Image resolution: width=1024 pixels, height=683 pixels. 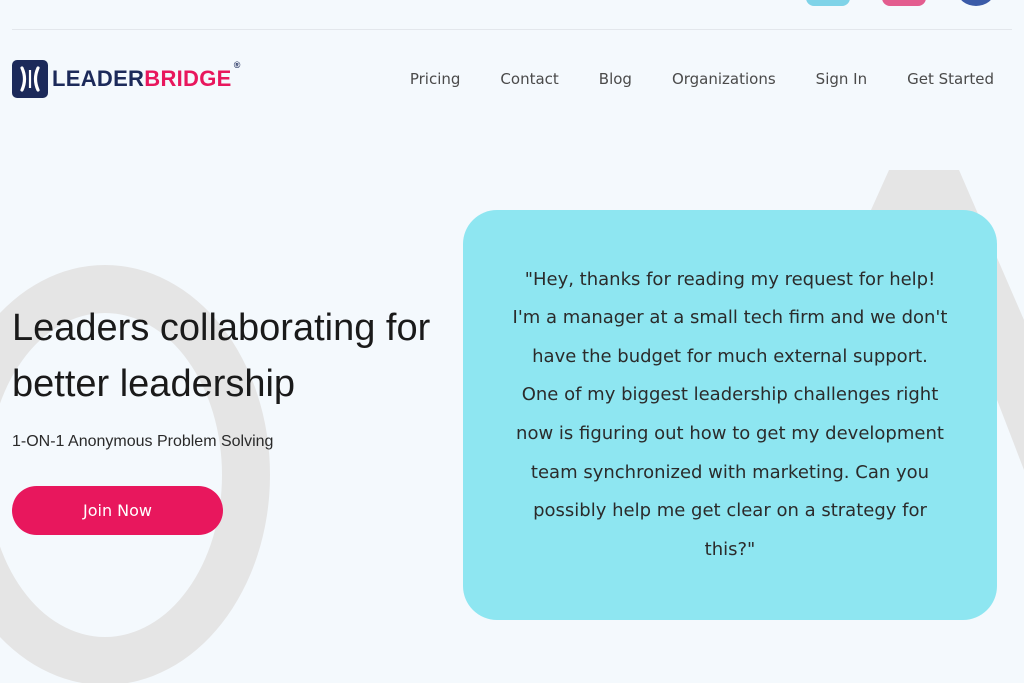 I want to click on nav-link-get-started: Get Started, so click(x=950, y=79).